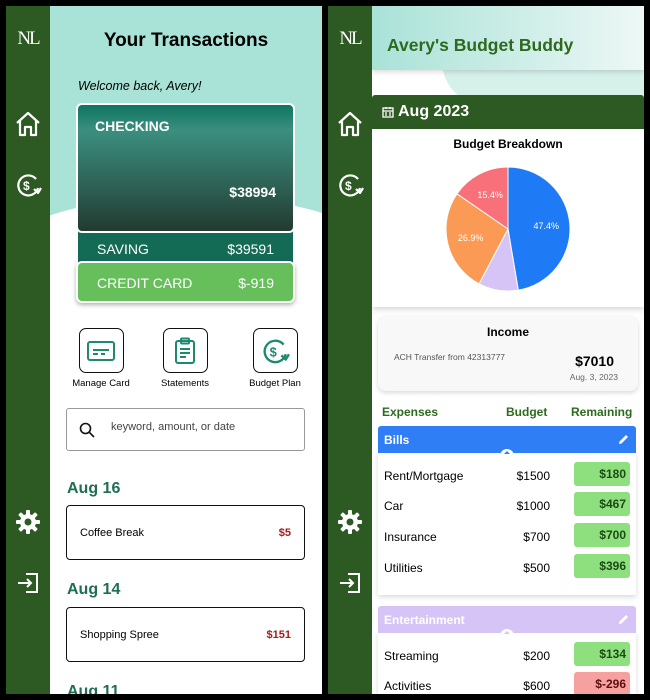 The width and height of the screenshot is (650, 700). What do you see at coordinates (185, 168) in the screenshot?
I see `account-card-checking: CHECKING $38994` at bounding box center [185, 168].